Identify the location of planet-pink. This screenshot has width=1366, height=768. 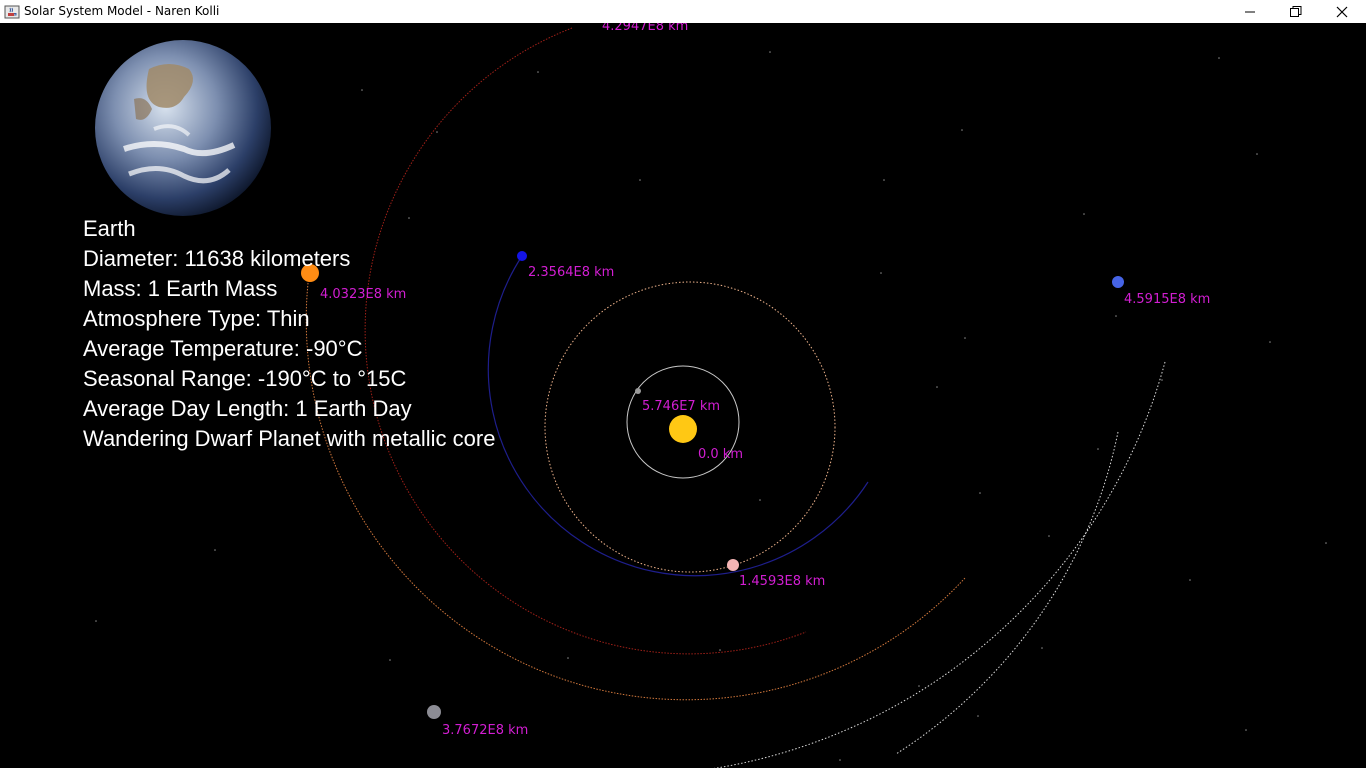
(733, 565).